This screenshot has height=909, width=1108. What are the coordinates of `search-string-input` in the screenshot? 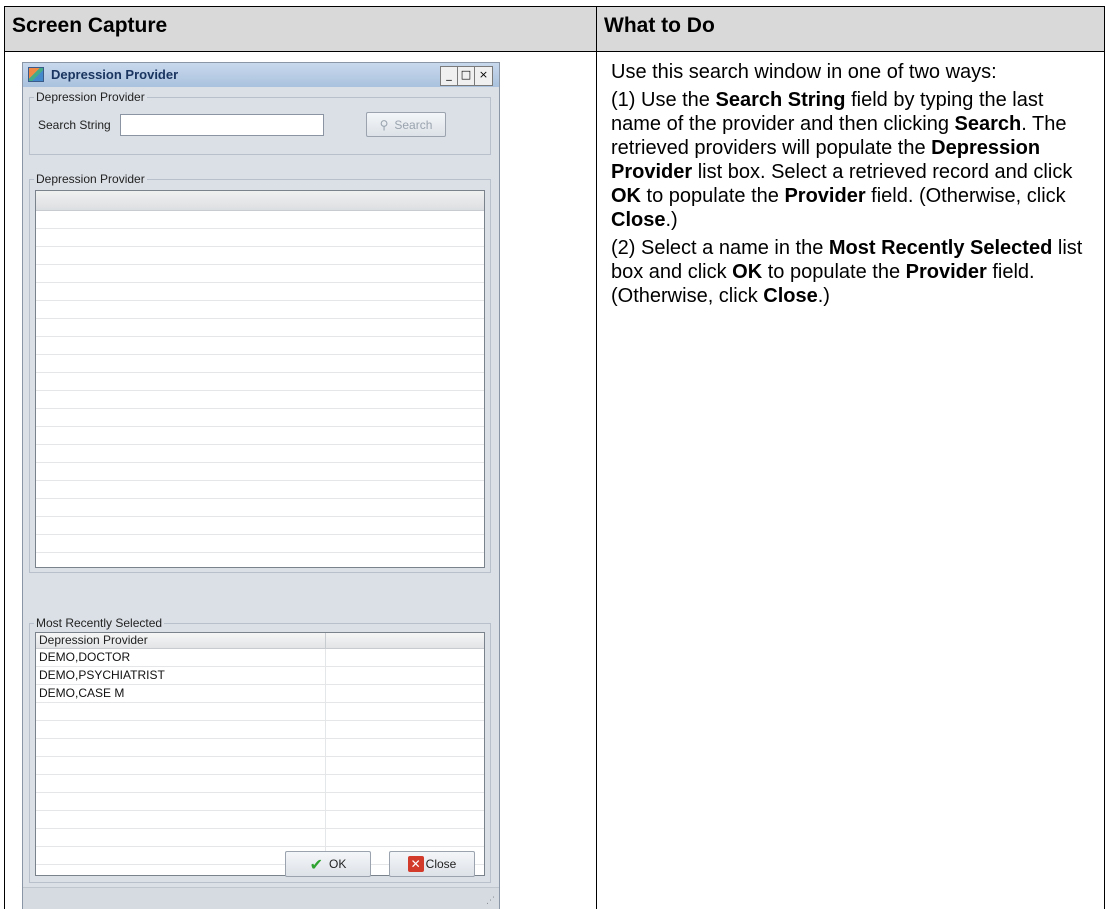 It's located at (222, 125).